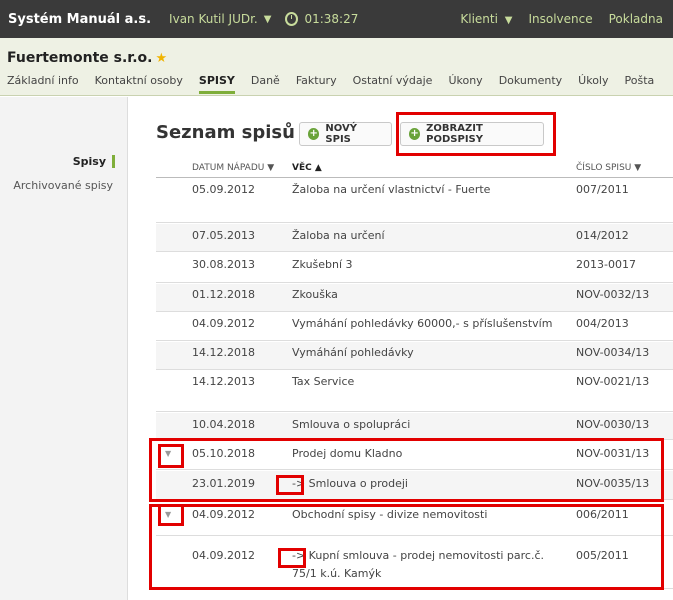 The width and height of the screenshot is (673, 600). I want to click on nav-insolvence: Insolvence, so click(560, 19).